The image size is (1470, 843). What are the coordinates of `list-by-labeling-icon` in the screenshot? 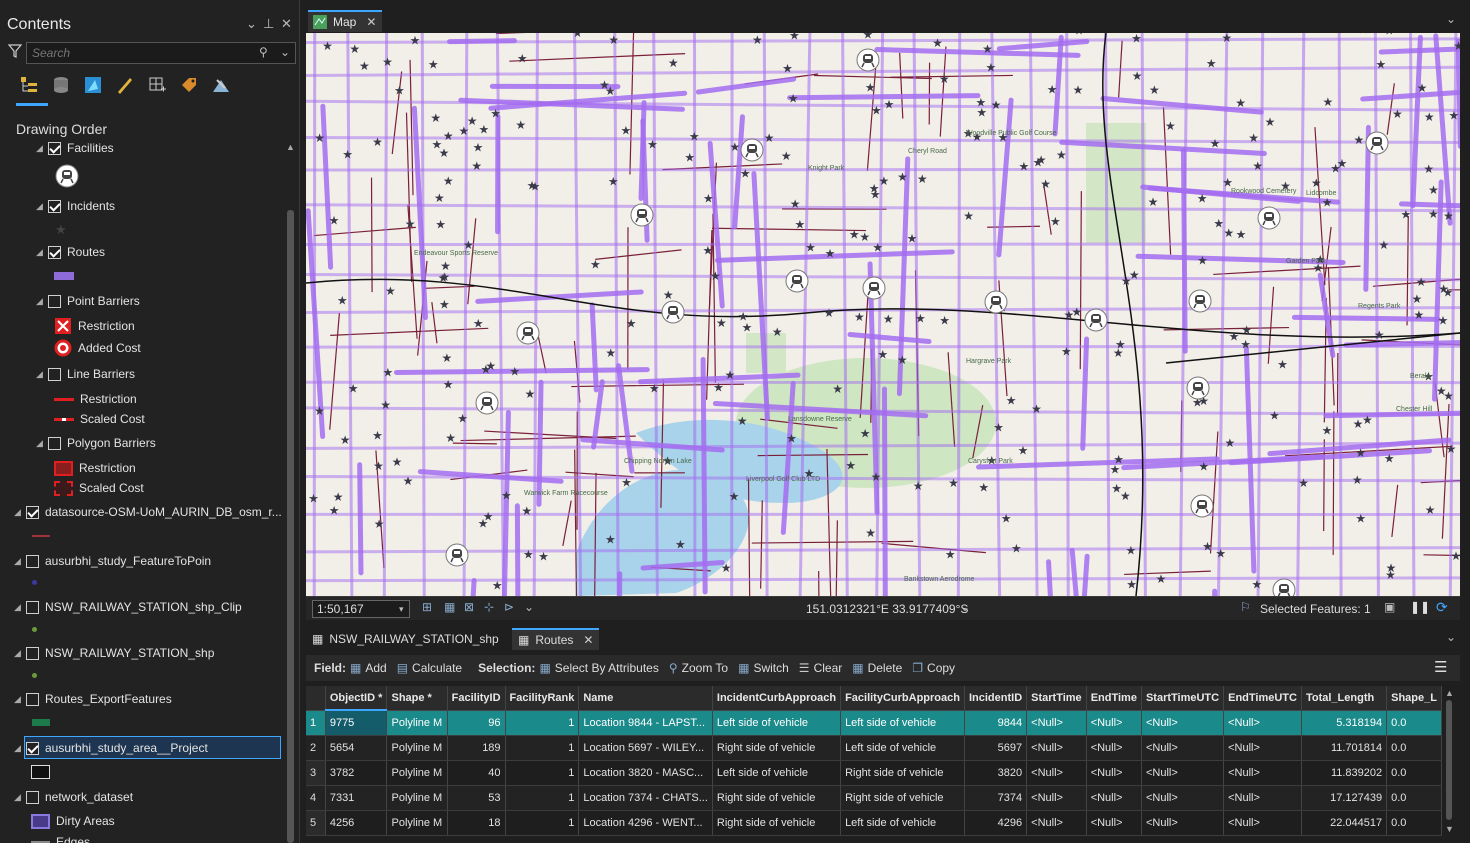 It's located at (189, 85).